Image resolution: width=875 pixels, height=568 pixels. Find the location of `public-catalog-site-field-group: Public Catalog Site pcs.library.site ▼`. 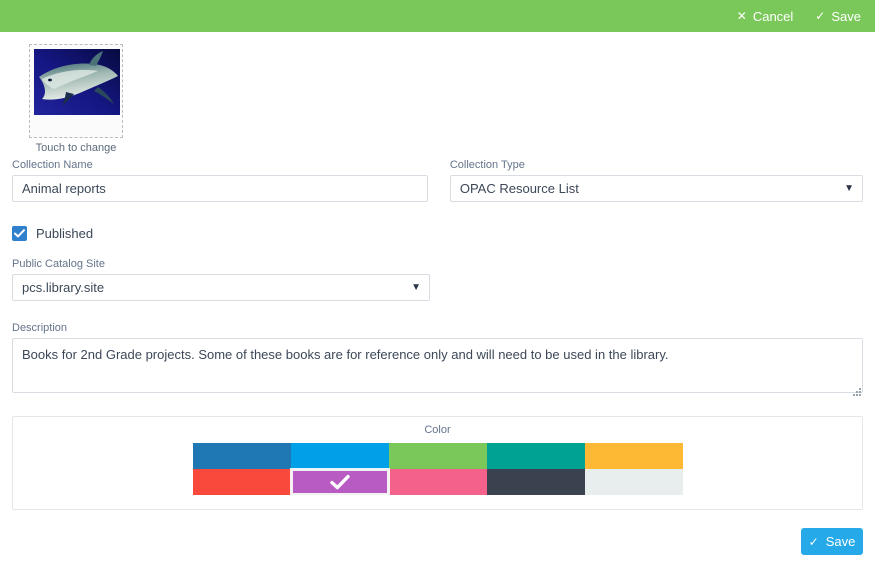

public-catalog-site-field-group: Public Catalog Site pcs.library.site ▼ is located at coordinates (221, 279).